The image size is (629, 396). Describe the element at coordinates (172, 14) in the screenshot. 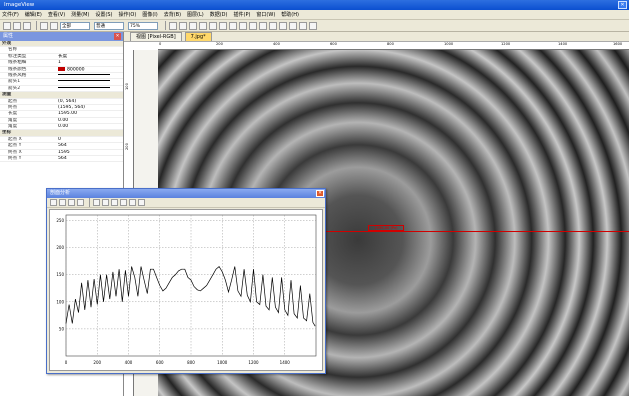

I see `menu-background: 去背(B)` at that location.